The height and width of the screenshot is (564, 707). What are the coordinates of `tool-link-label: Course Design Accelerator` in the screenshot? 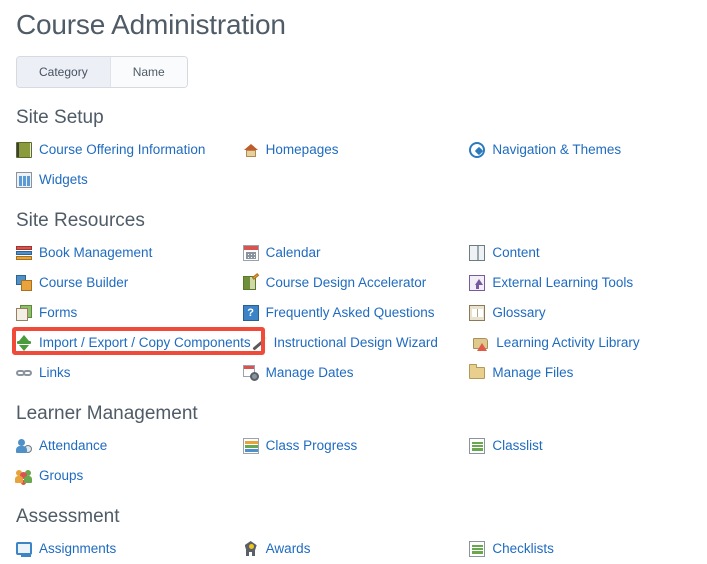 It's located at (346, 283).